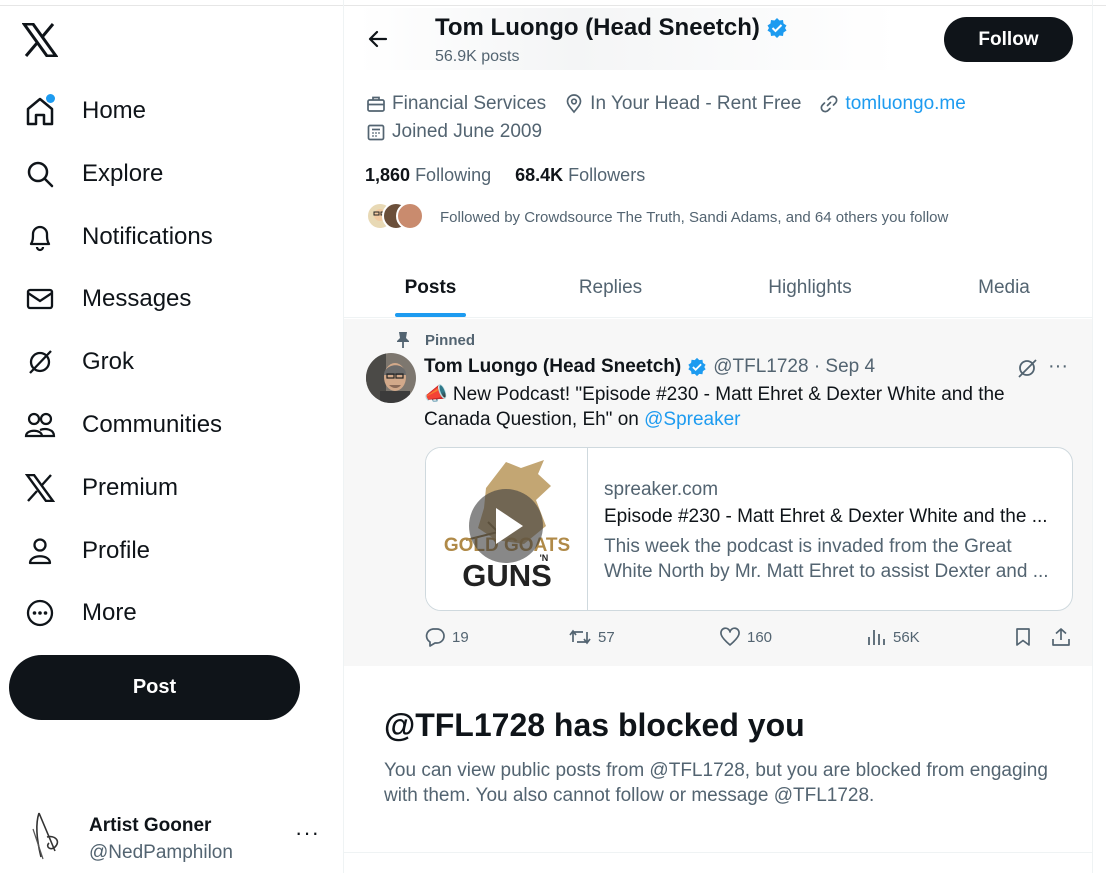 The width and height of the screenshot is (1106, 873). I want to click on follow-stats: 1,860 Following 68.4K Followers, so click(517, 175).